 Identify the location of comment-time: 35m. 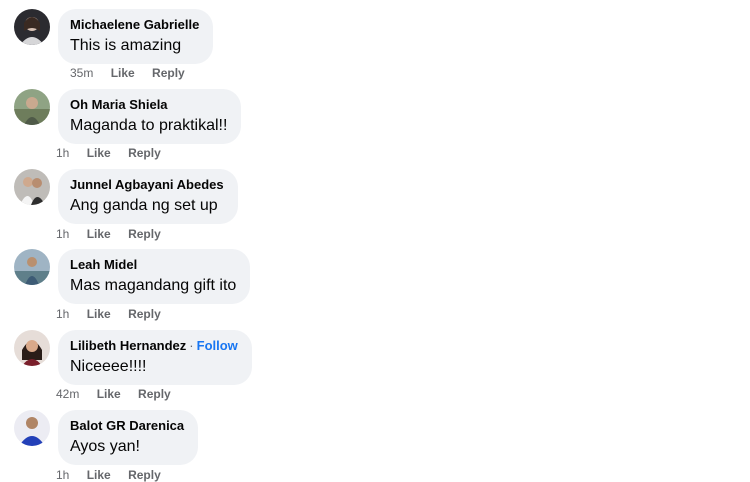
(81, 73).